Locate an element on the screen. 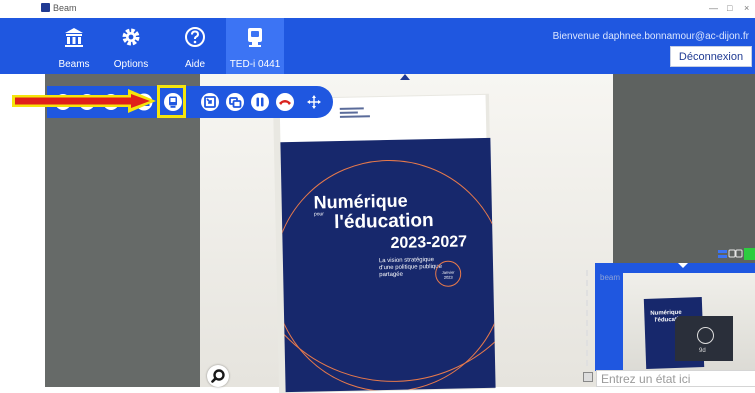 This screenshot has width=755, height=393. zoom-button is located at coordinates (218, 376).